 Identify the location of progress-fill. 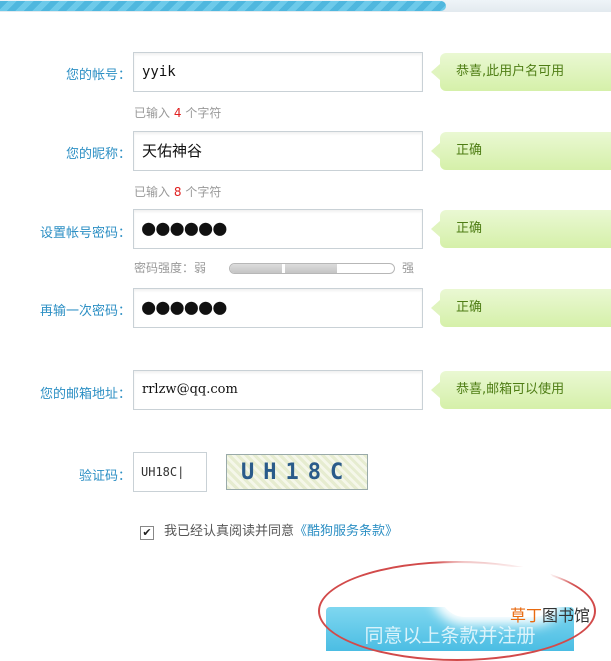
(223, 6).